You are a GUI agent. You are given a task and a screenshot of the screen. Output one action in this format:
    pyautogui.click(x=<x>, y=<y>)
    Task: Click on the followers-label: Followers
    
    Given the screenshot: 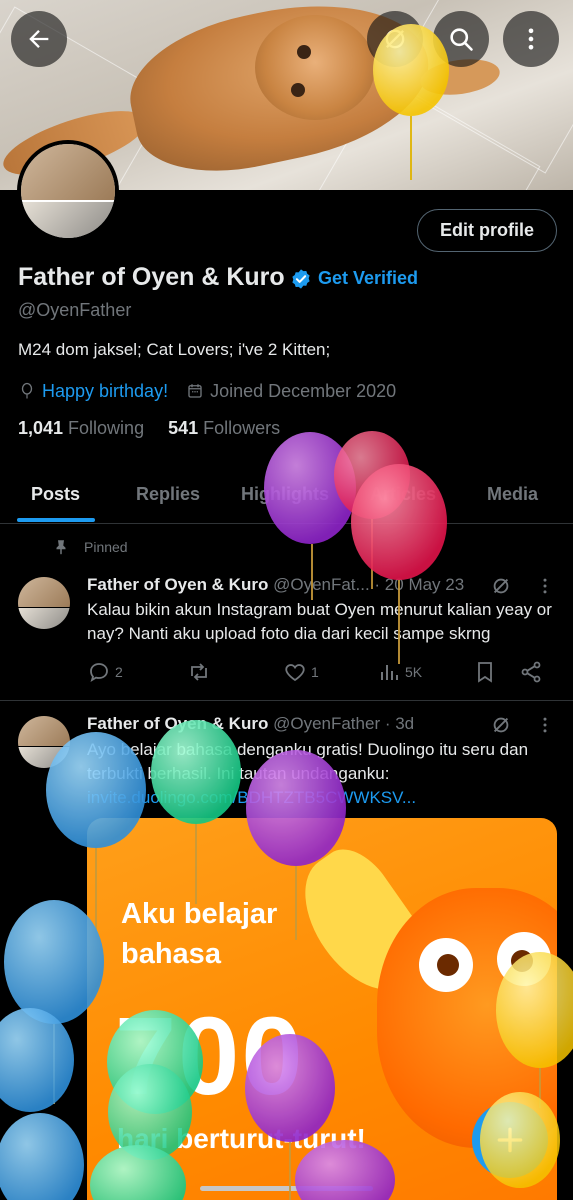 What is the action you would take?
    pyautogui.click(x=241, y=428)
    